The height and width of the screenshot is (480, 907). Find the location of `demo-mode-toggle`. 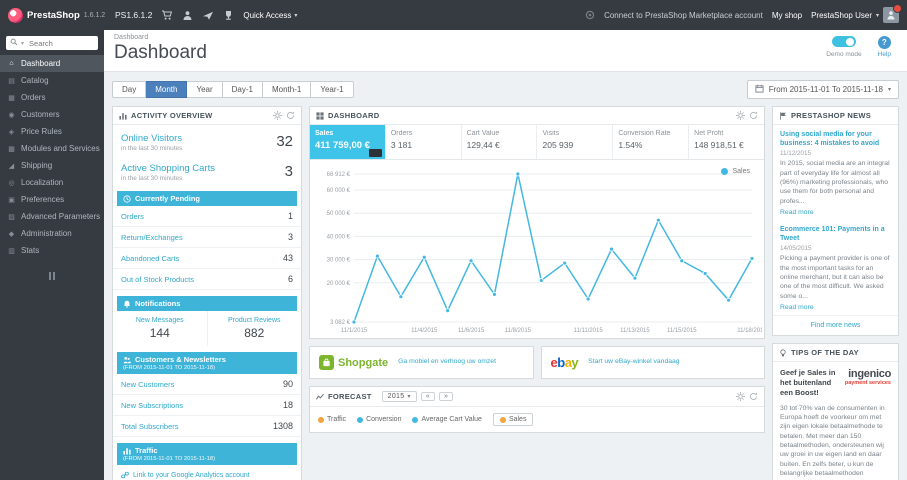

demo-mode-toggle is located at coordinates (843, 41).